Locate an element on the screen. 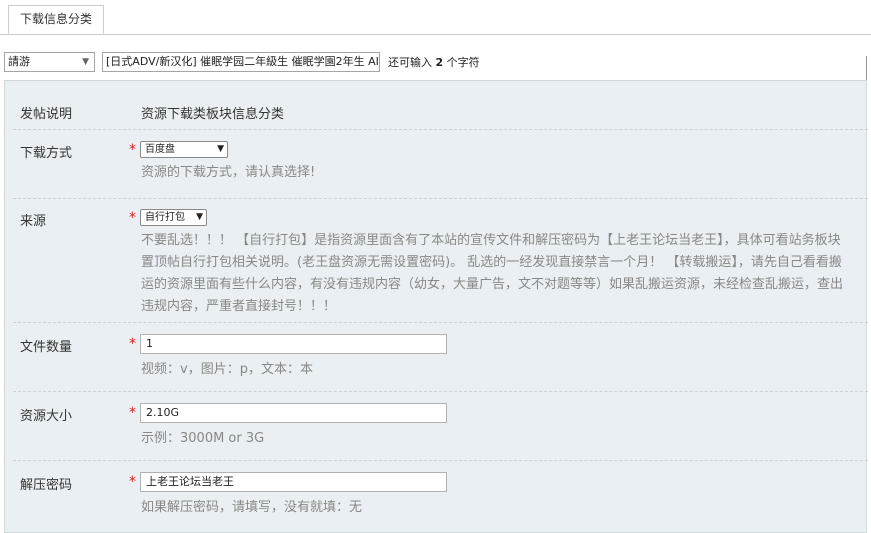  tab-download-info-category: 下载信息分类 is located at coordinates (56, 19).